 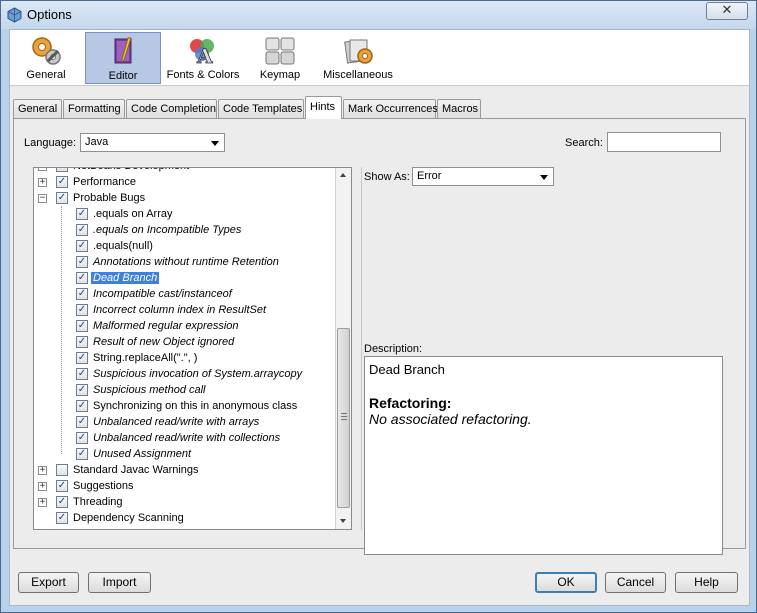 I want to click on tree-row-label: Performance, so click(x=104, y=182).